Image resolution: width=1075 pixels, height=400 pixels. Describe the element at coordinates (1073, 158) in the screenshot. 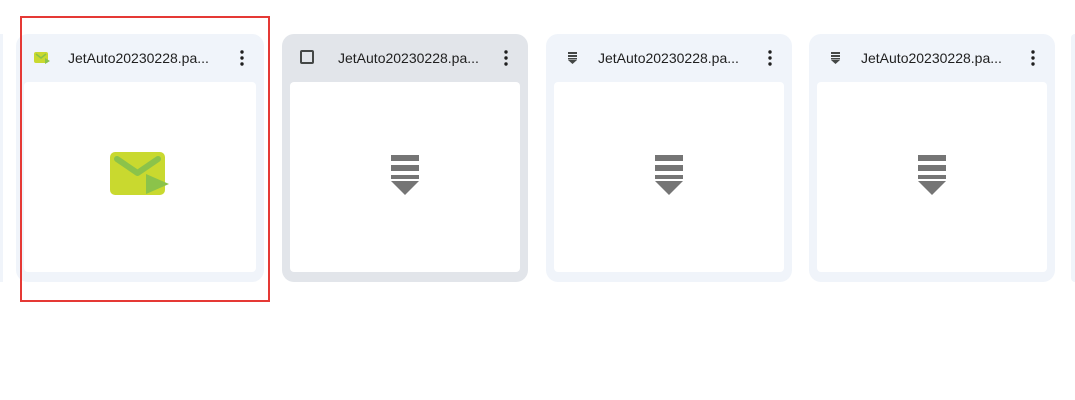

I see `next-card-edge` at that location.